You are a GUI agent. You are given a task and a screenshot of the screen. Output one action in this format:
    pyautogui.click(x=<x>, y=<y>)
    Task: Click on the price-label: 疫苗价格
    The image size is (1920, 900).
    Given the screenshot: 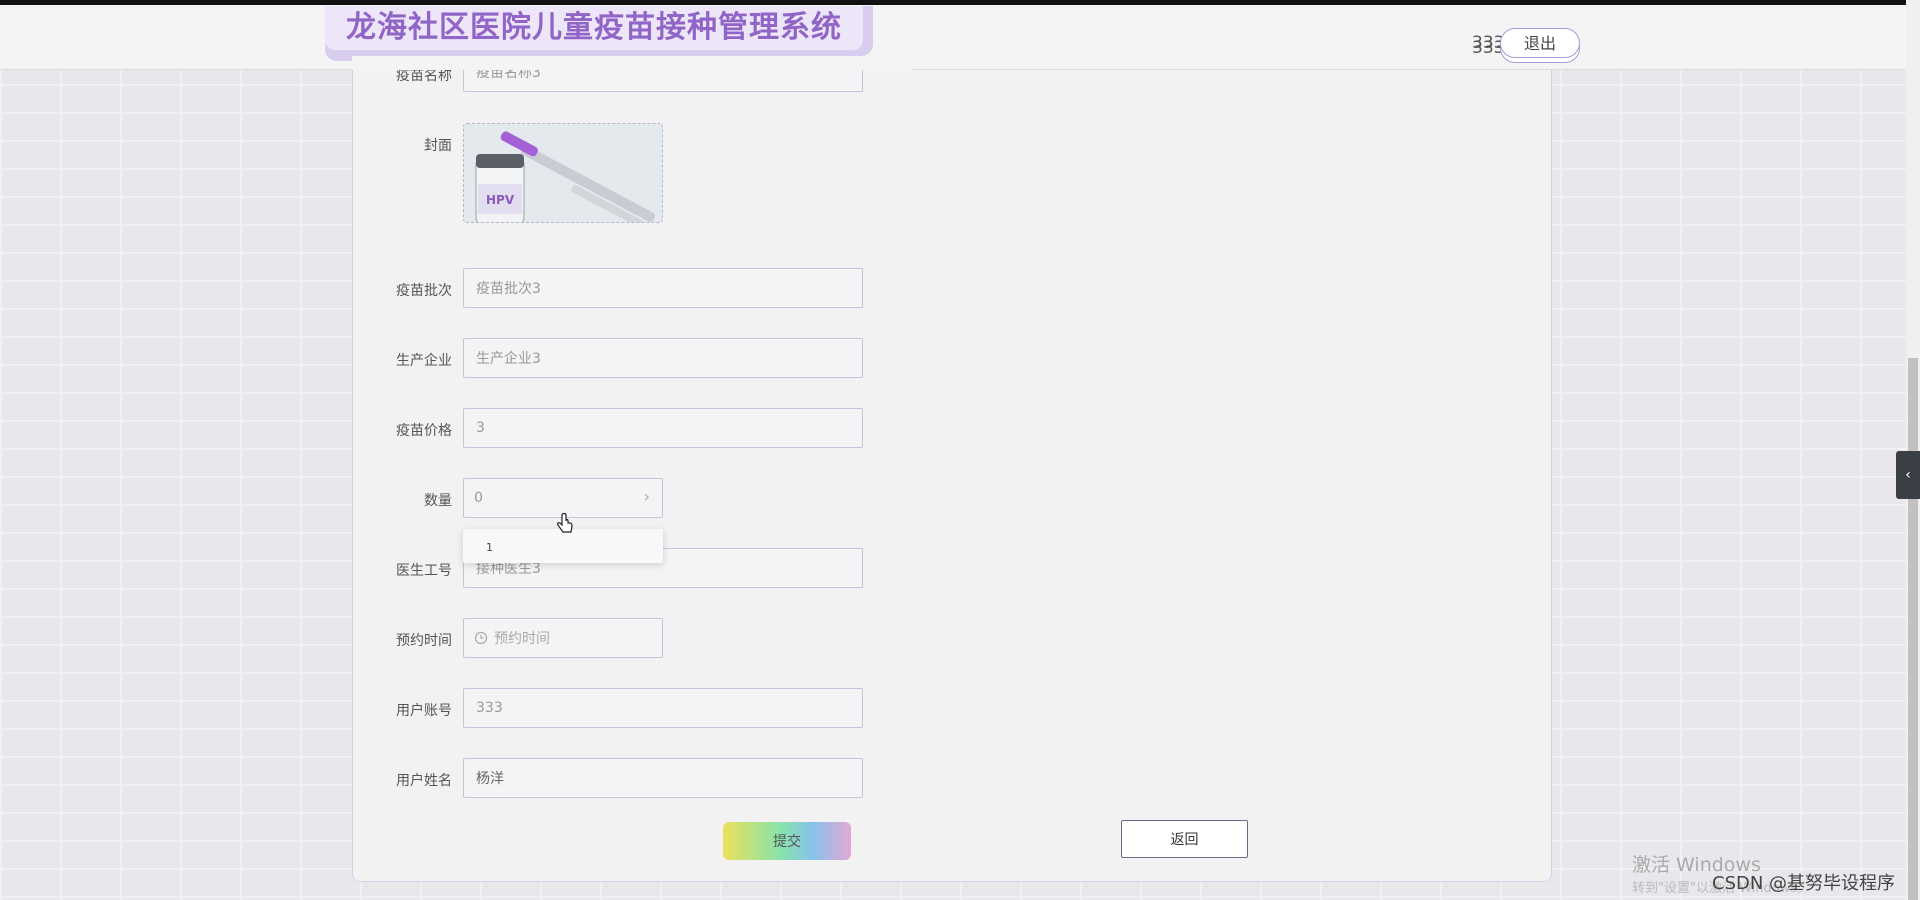 What is the action you would take?
    pyautogui.click(x=424, y=431)
    